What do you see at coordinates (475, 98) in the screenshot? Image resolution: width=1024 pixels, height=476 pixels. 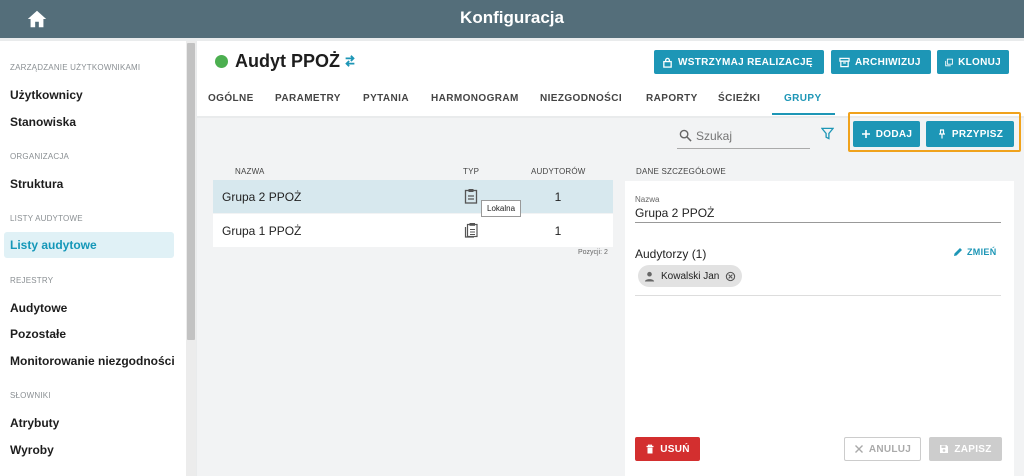 I see `tab-schedule: HARMONOGRAM` at bounding box center [475, 98].